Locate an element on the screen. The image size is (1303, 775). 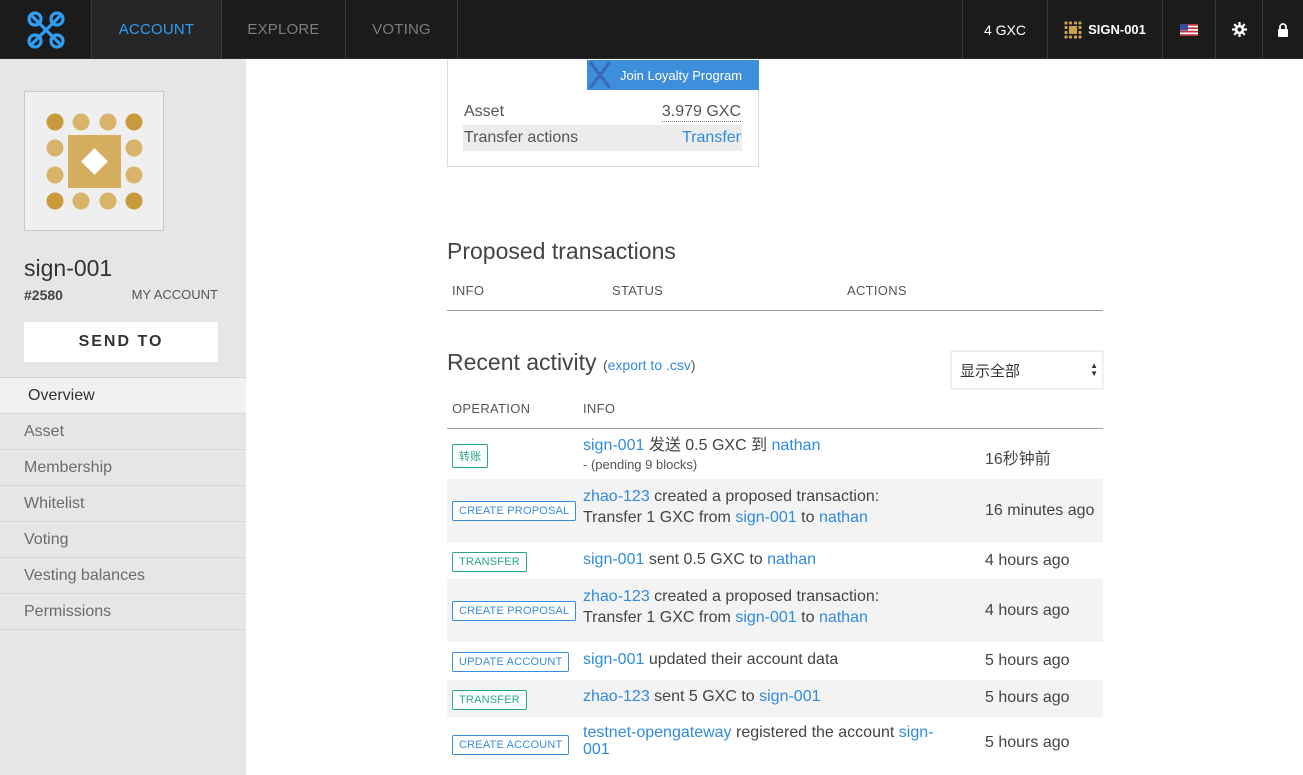
sidebar-item-permissions: Permissions is located at coordinates (123, 611).